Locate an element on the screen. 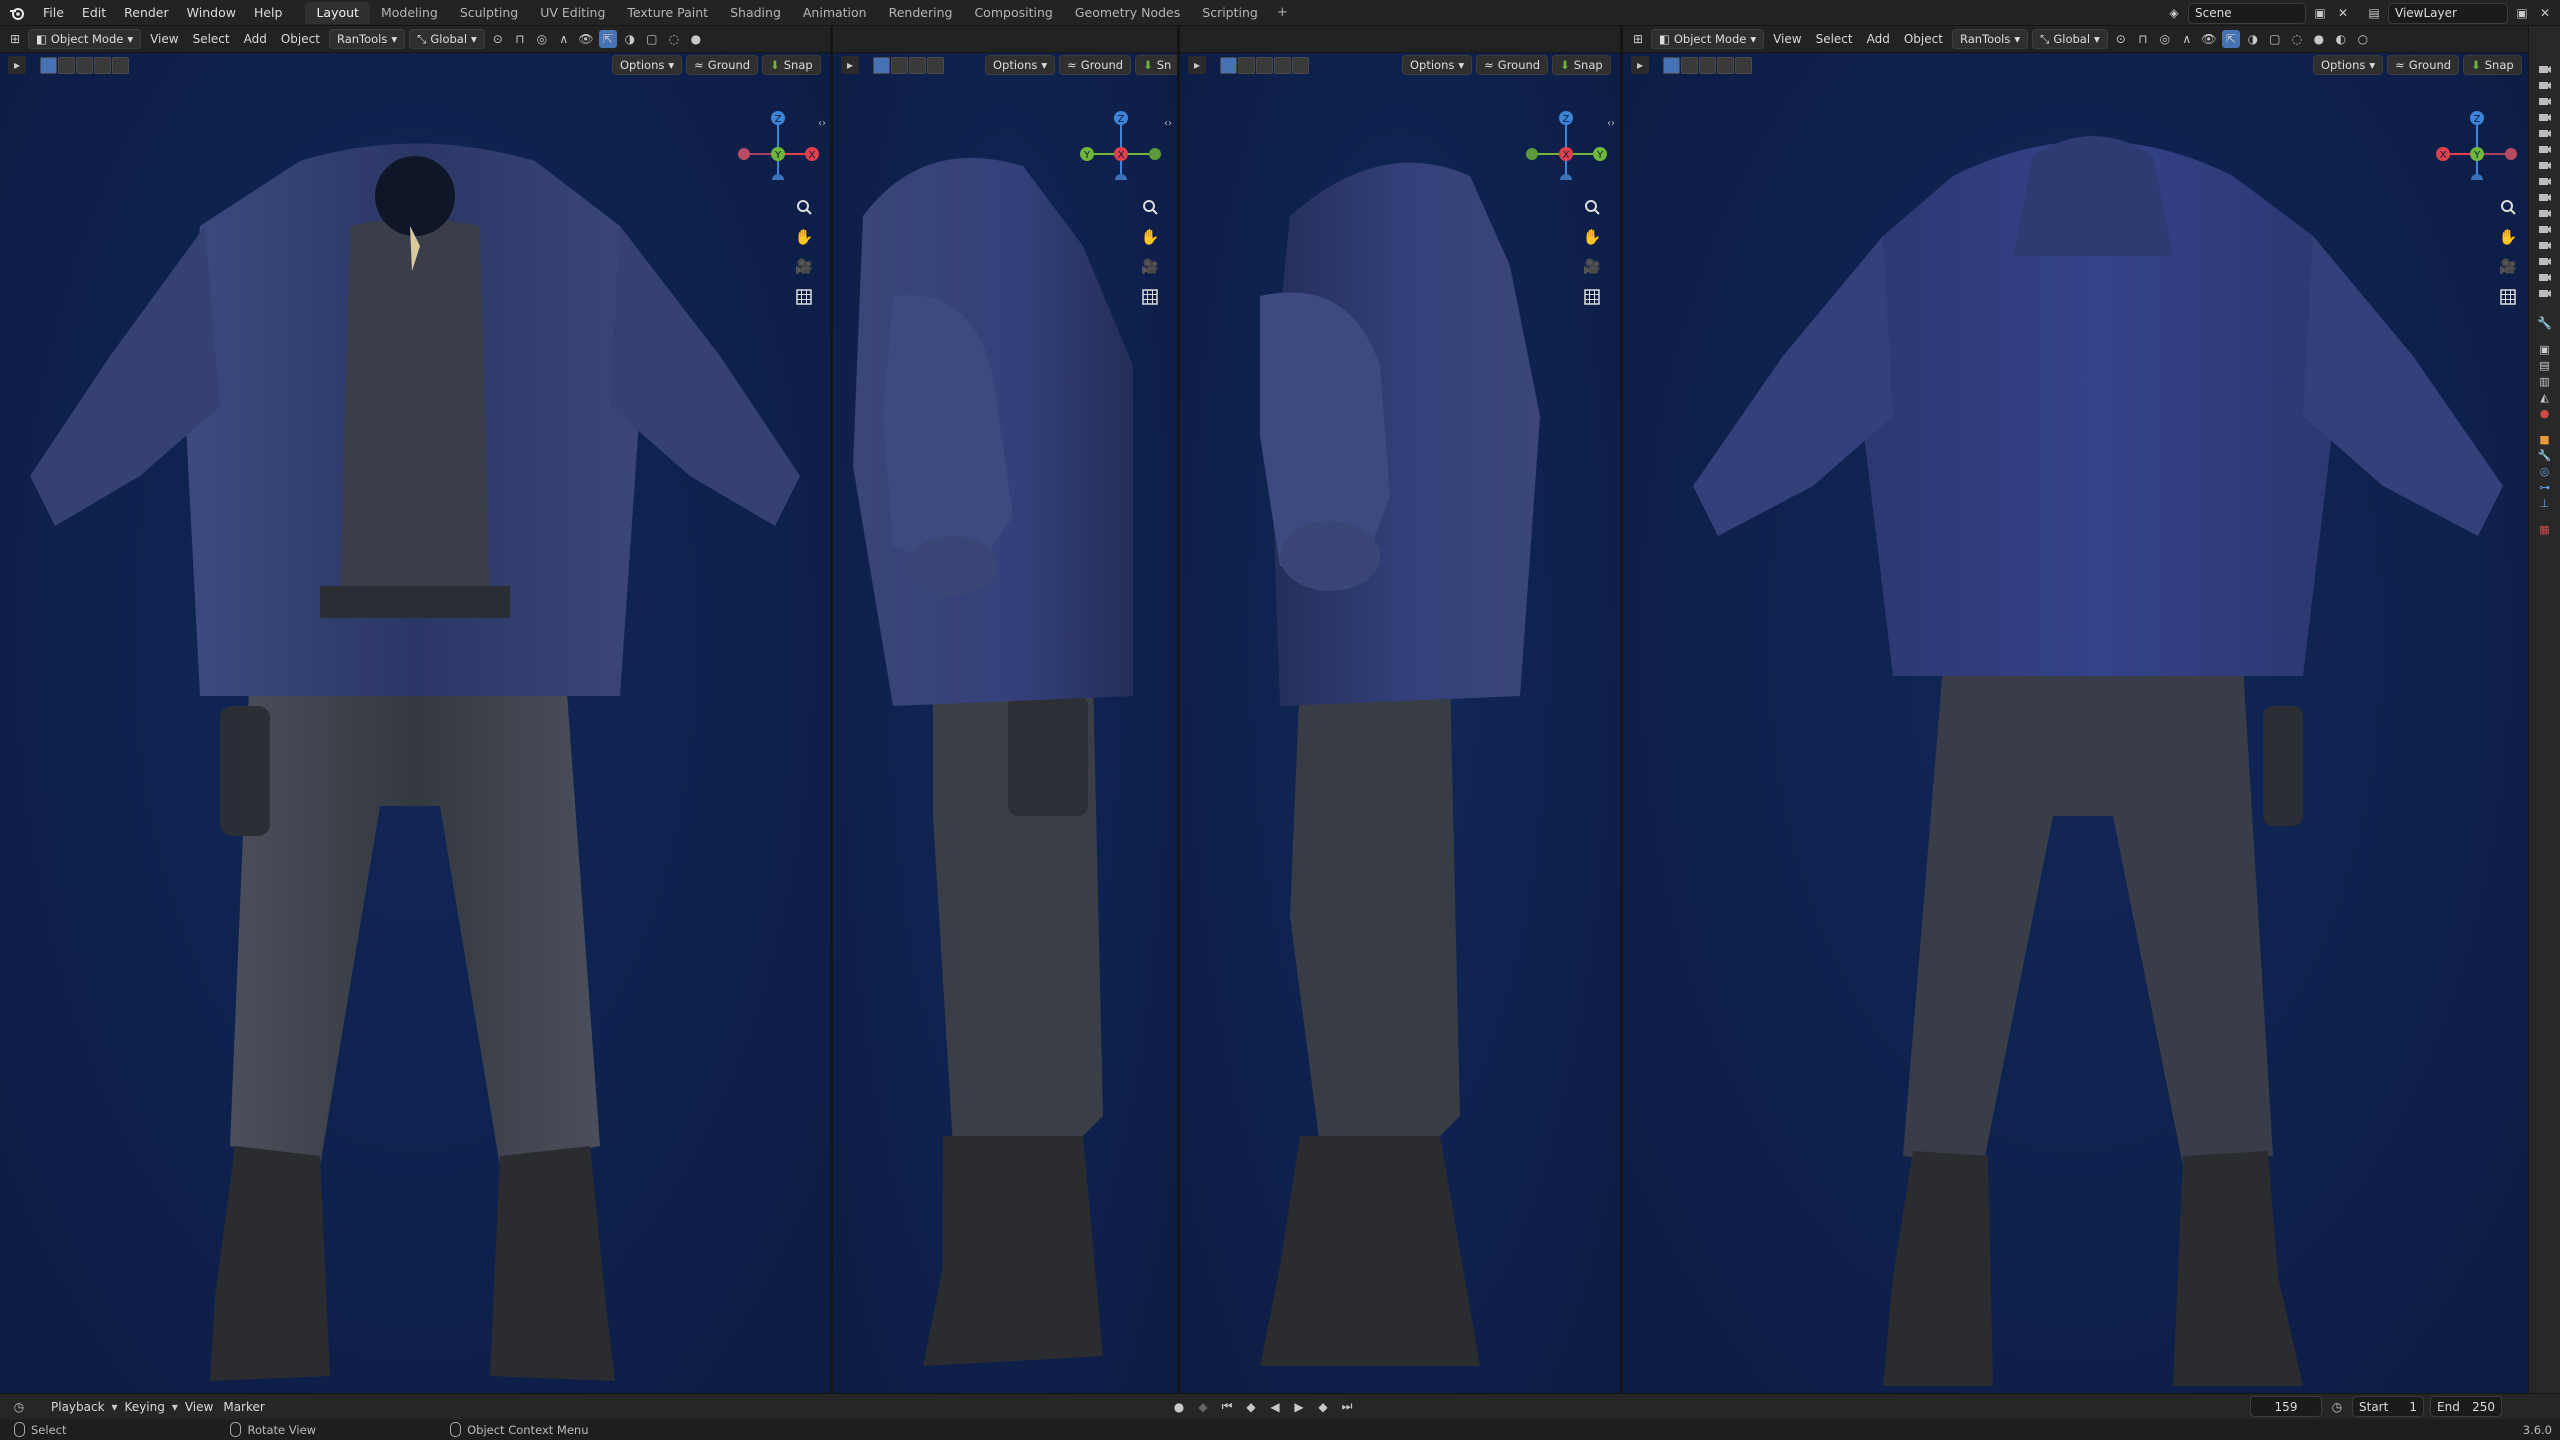 The width and height of the screenshot is (2560, 1440). view-layer-field: ViewLayer is located at coordinates (2448, 13).